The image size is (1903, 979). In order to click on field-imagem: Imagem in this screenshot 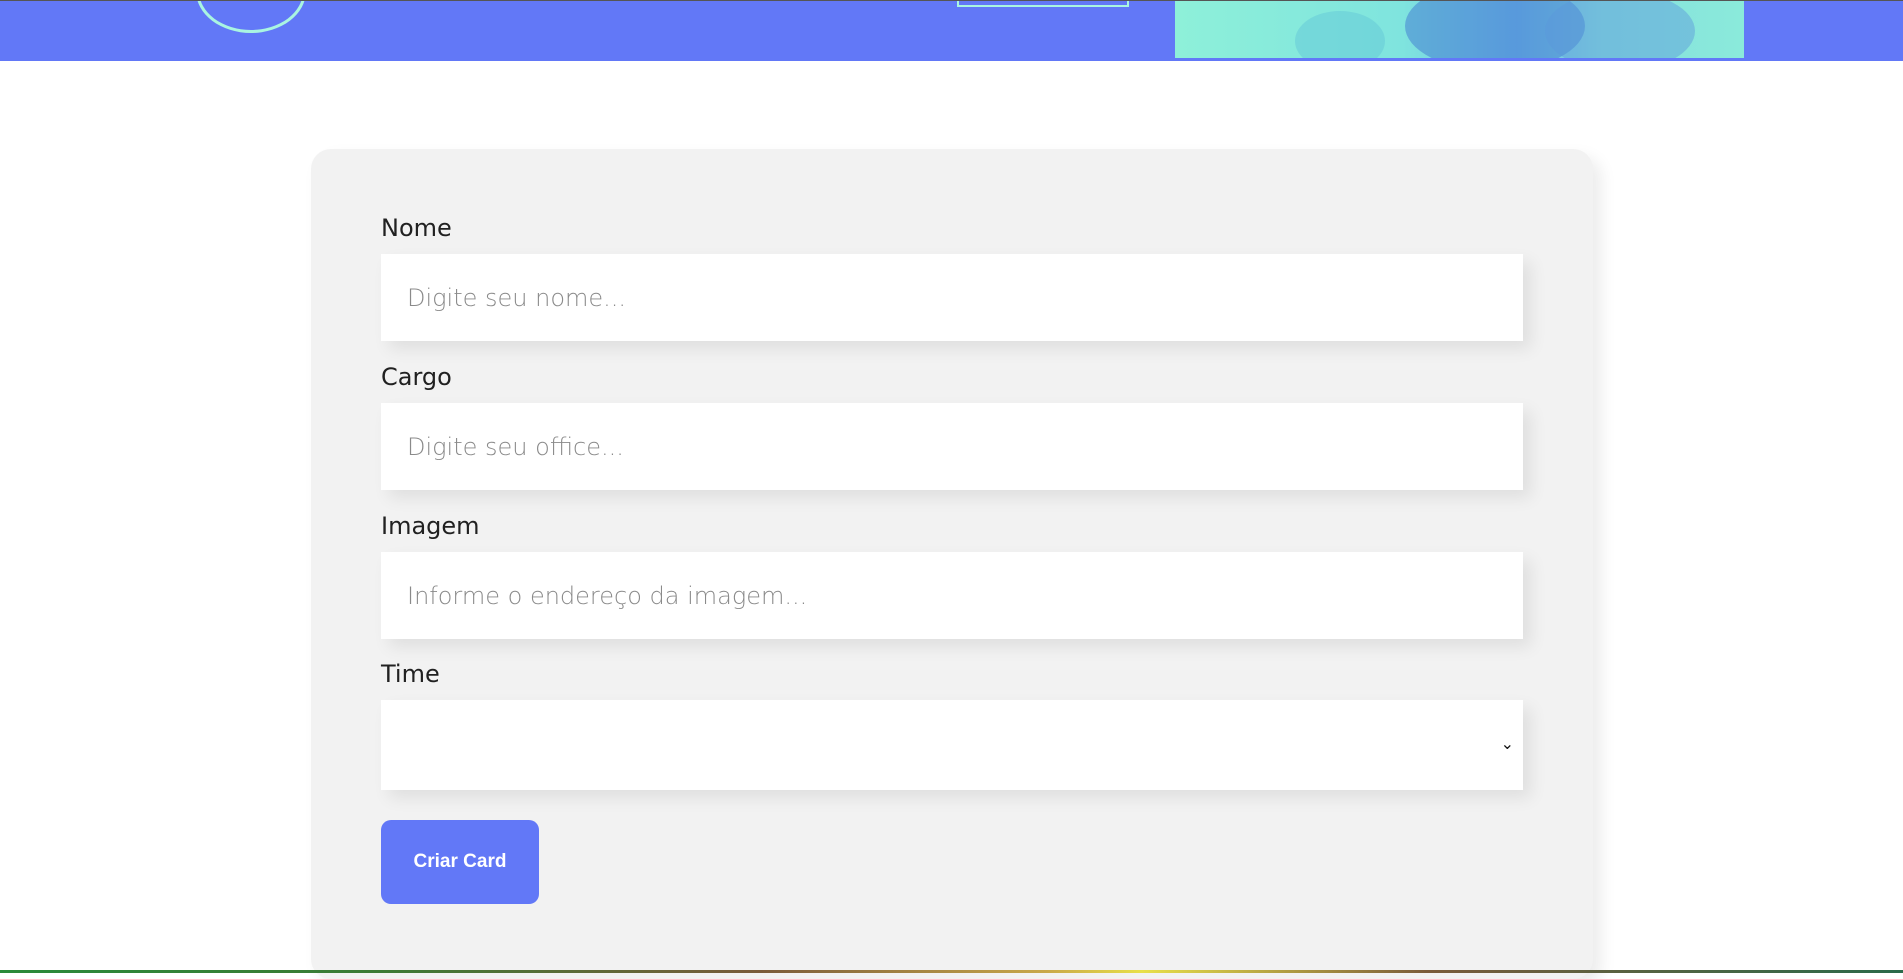, I will do `click(952, 575)`.